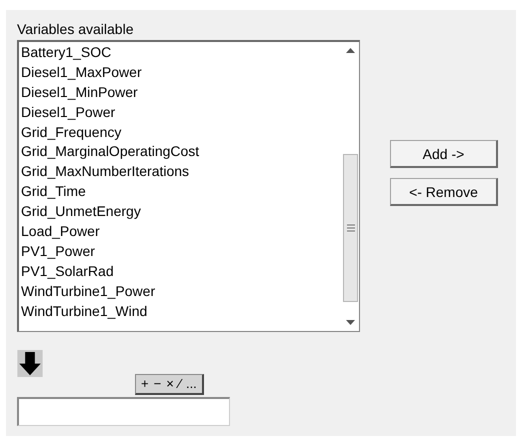 The width and height of the screenshot is (522, 446). Describe the element at coordinates (181, 152) in the screenshot. I see `list-item: Grid_MarginalOperatingCost` at that location.